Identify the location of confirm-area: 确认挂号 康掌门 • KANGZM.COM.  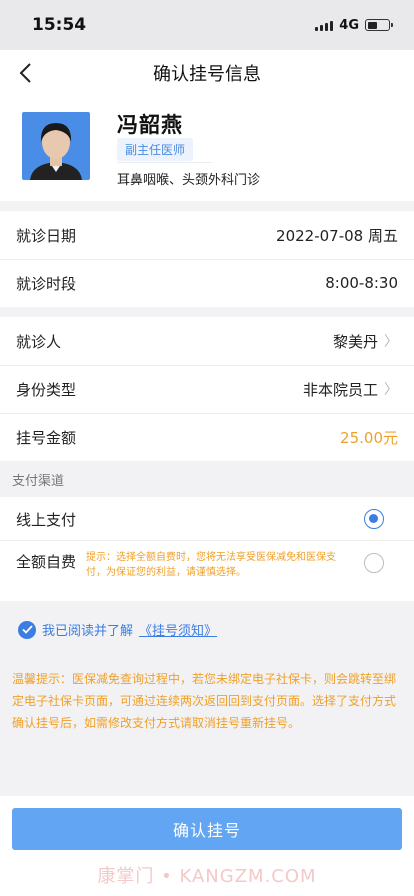
(207, 846).